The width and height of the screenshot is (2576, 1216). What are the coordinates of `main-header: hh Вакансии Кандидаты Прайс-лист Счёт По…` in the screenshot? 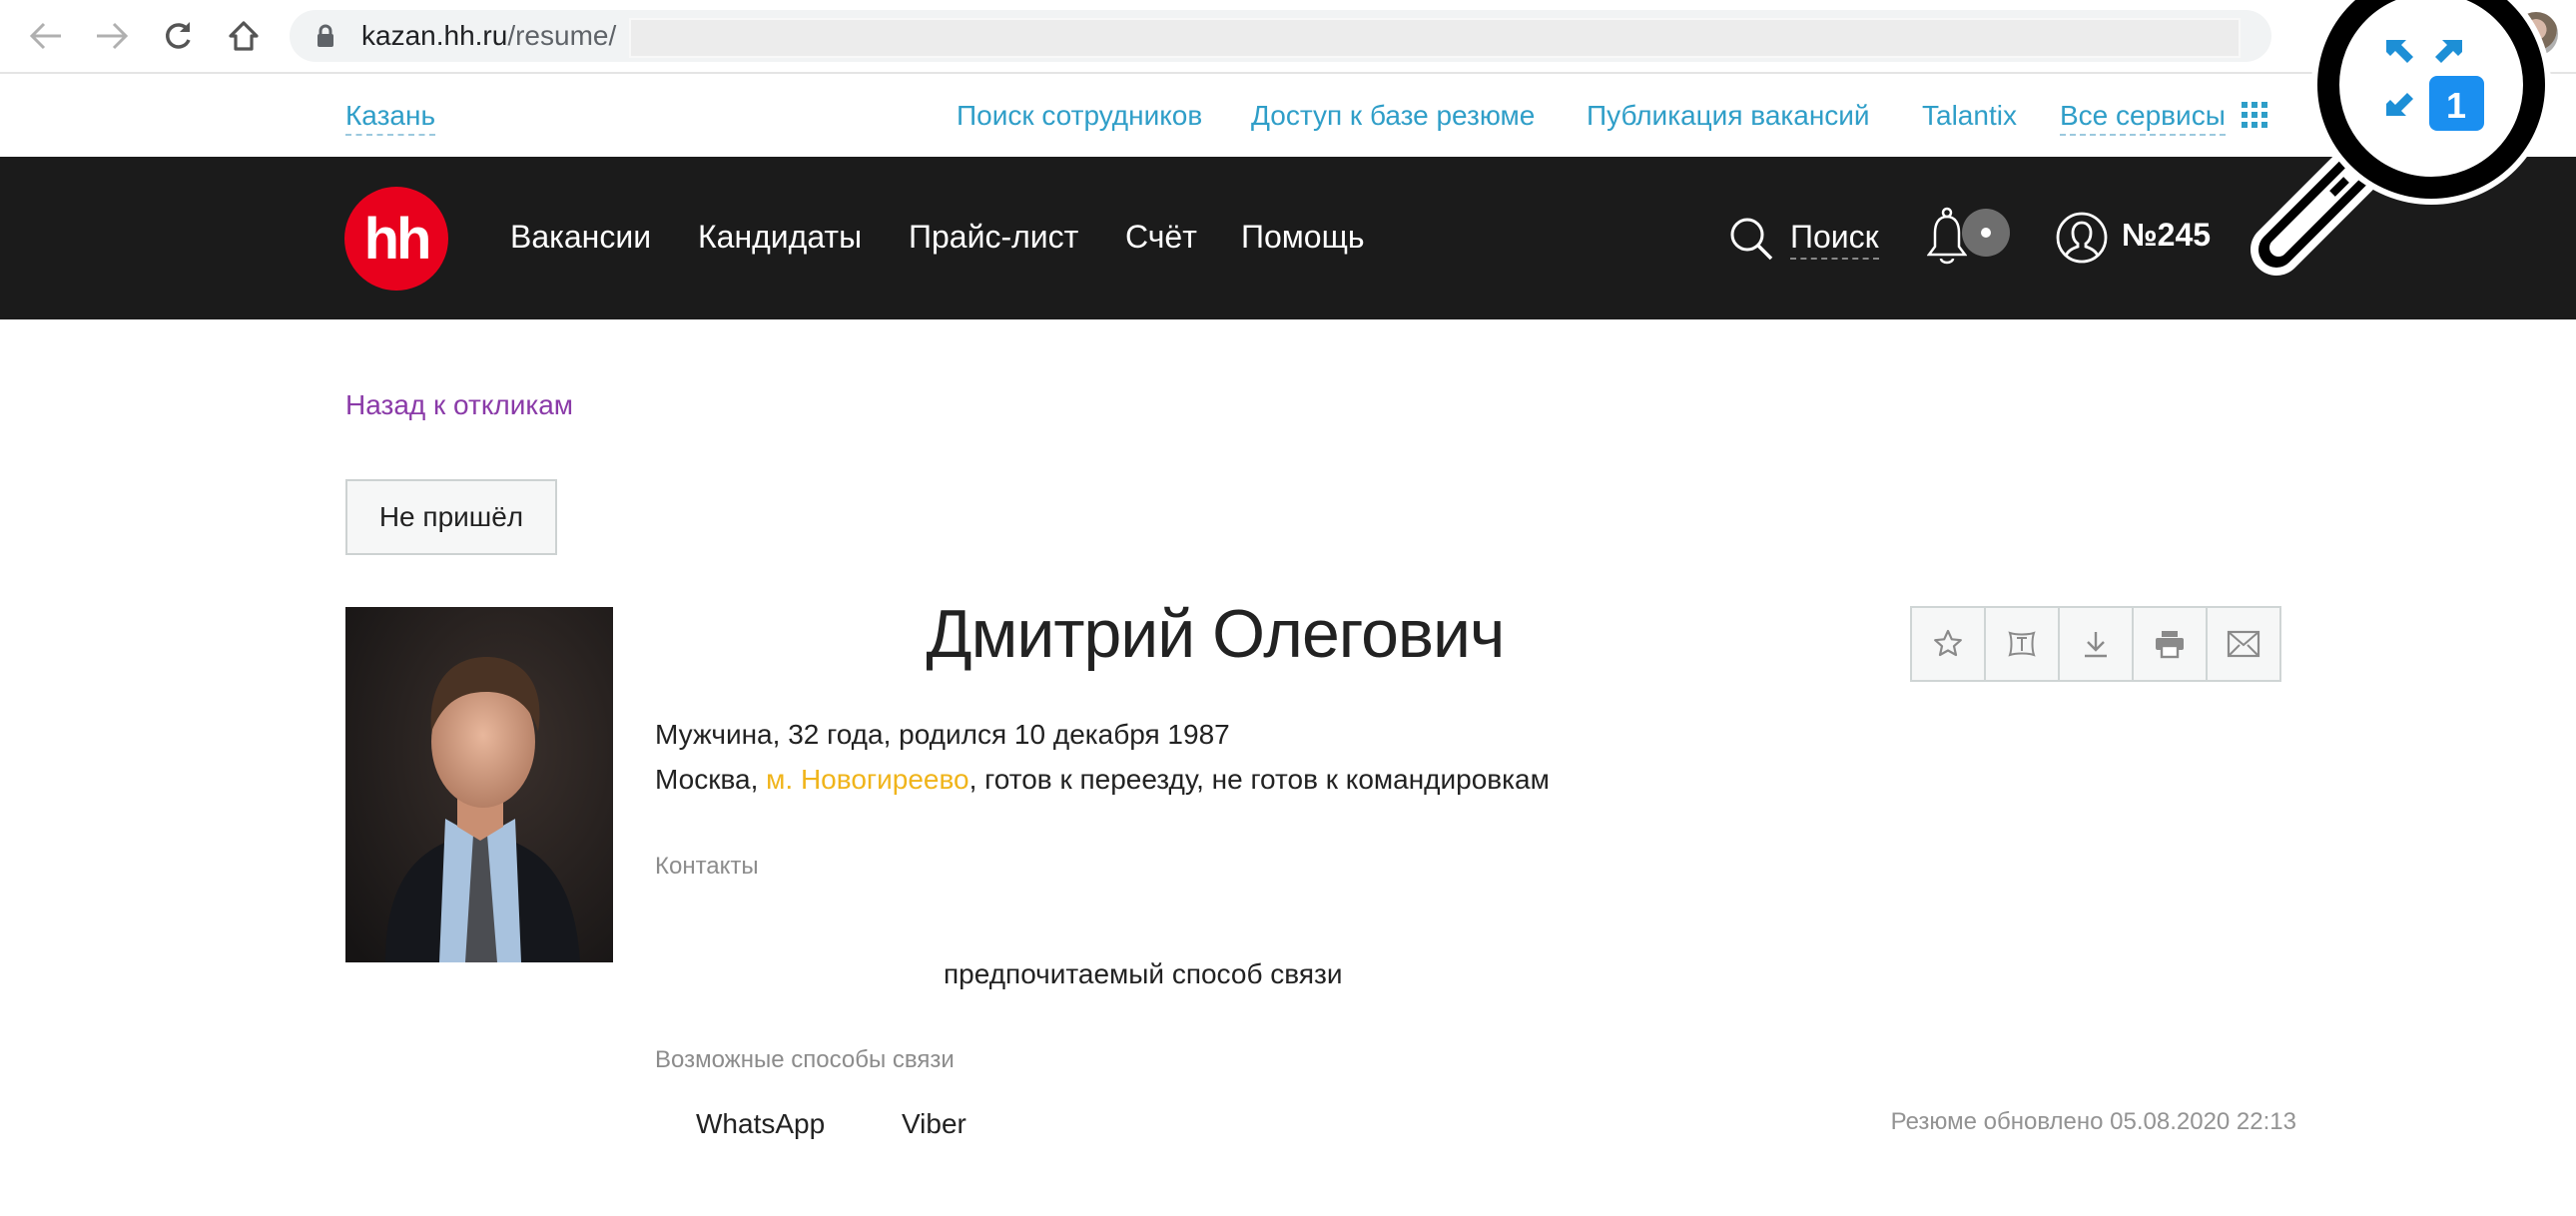 It's located at (1288, 238).